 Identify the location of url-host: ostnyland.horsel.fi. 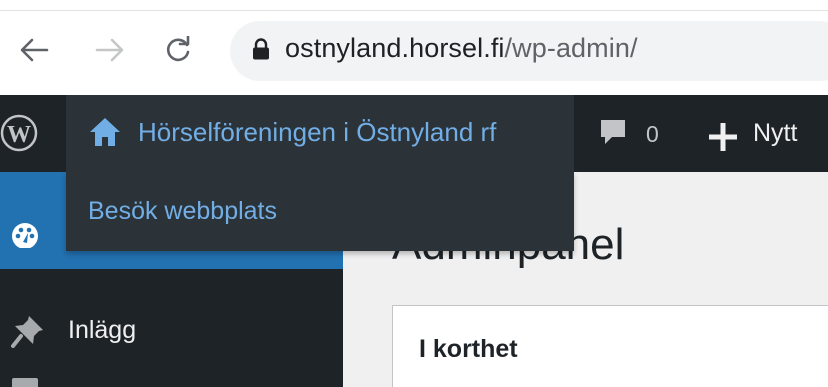
(395, 48).